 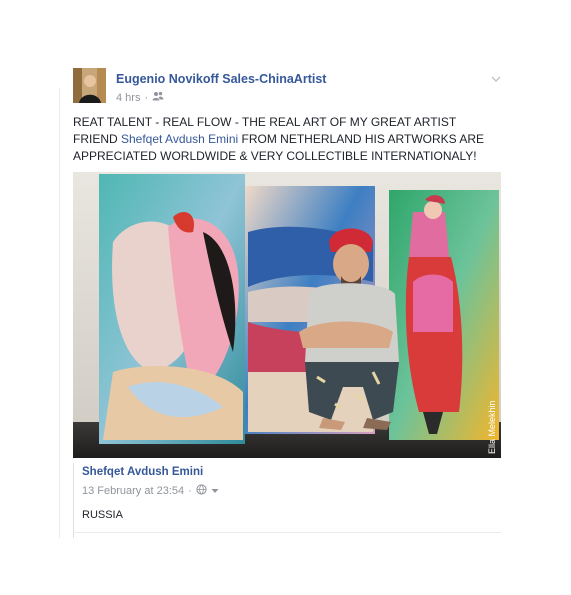 I want to click on chevron-down-icon, so click(x=496, y=76).